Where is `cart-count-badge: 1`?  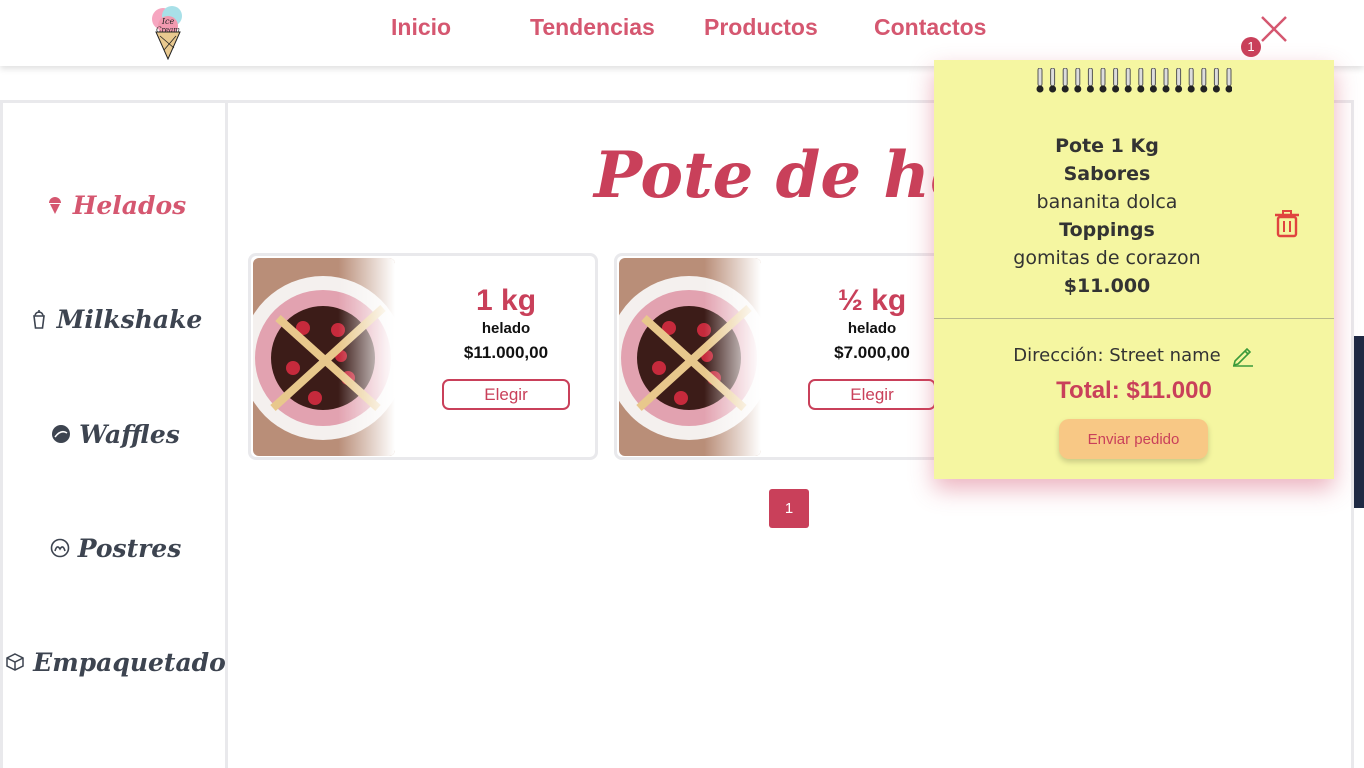
cart-count-badge: 1 is located at coordinates (1251, 47).